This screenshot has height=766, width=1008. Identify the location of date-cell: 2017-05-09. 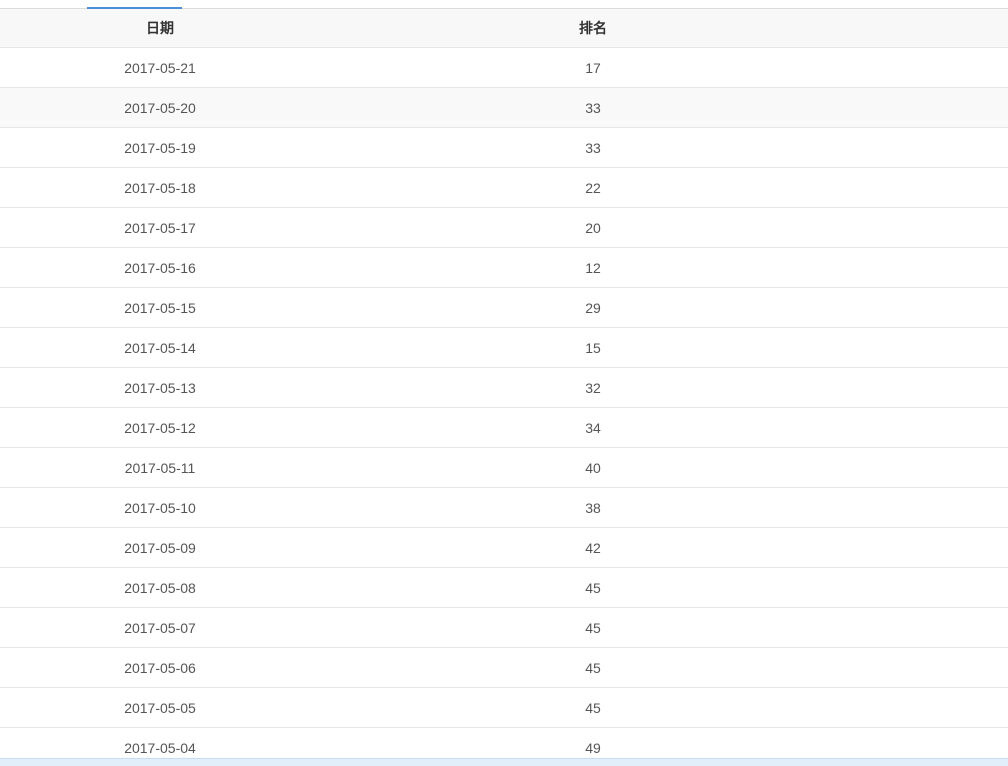
(160, 547).